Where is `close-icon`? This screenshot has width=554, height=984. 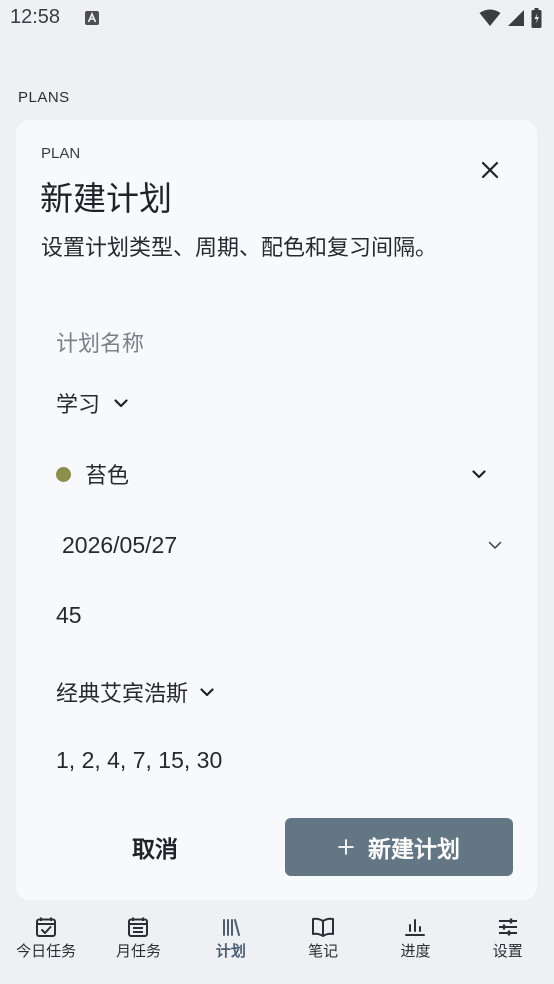
close-icon is located at coordinates (490, 170).